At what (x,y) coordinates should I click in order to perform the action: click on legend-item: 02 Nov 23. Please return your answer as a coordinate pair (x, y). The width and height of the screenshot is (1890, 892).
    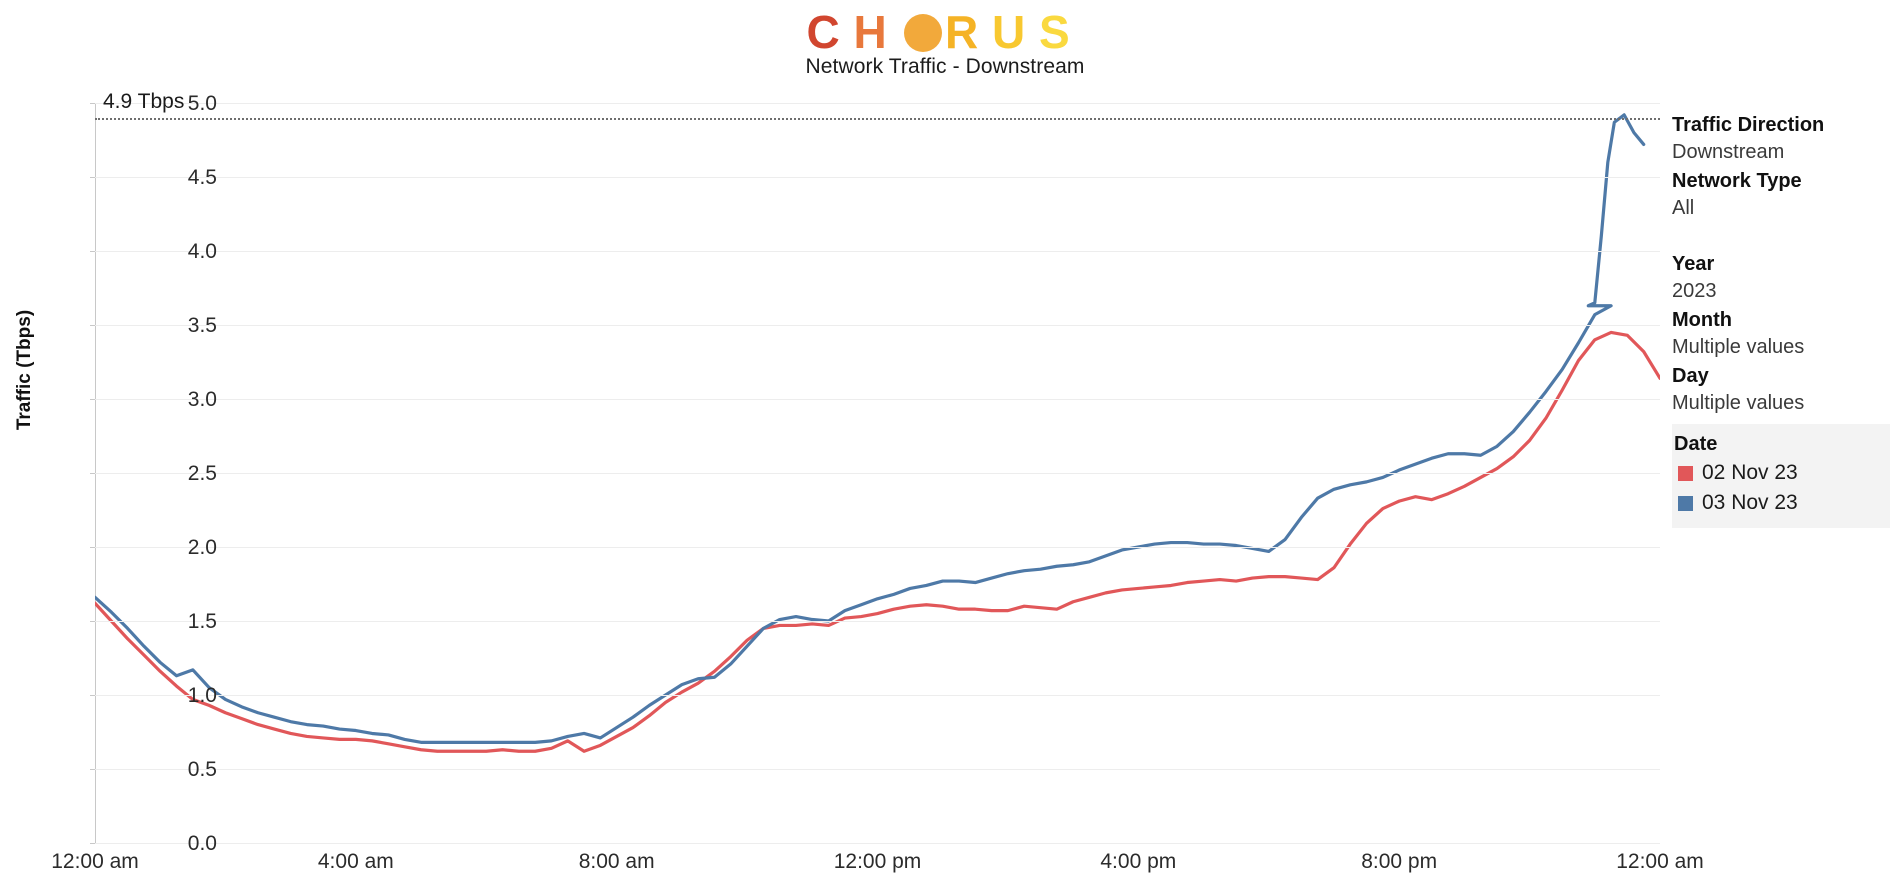
    Looking at the image, I should click on (1781, 473).